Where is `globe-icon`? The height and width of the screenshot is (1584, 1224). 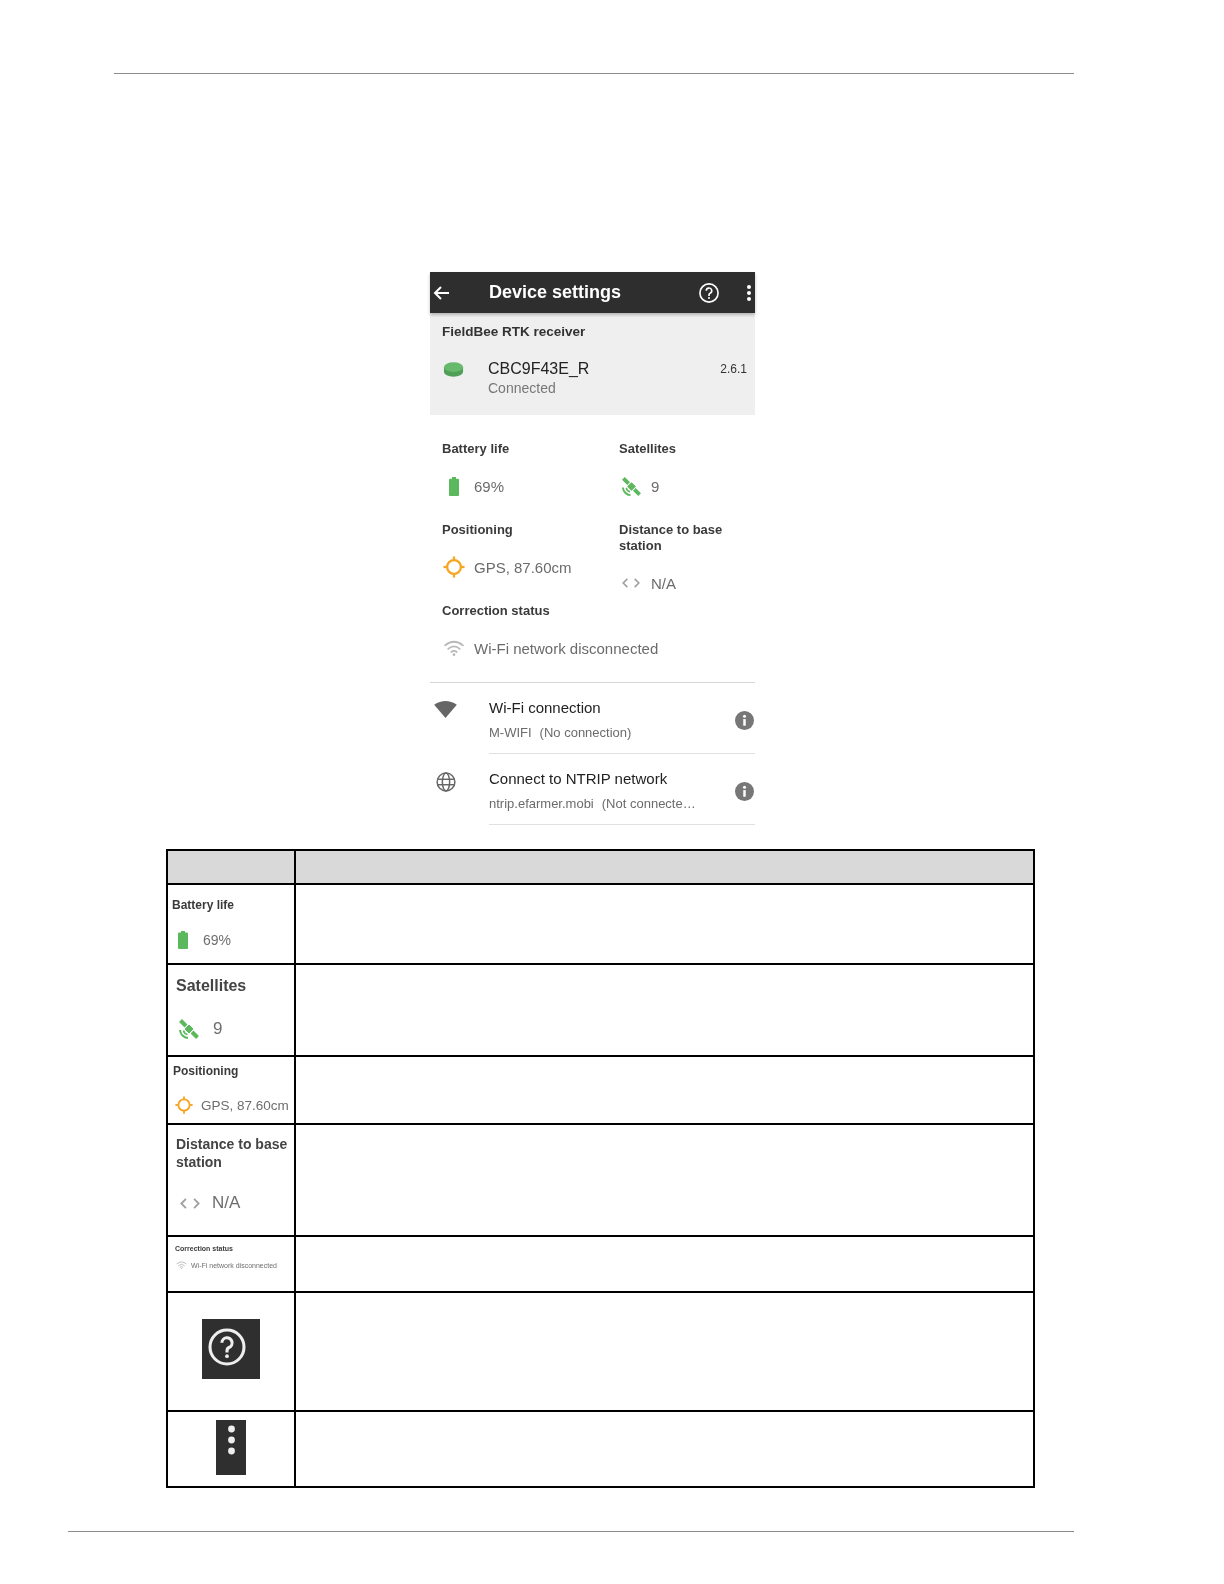
globe-icon is located at coordinates (446, 782).